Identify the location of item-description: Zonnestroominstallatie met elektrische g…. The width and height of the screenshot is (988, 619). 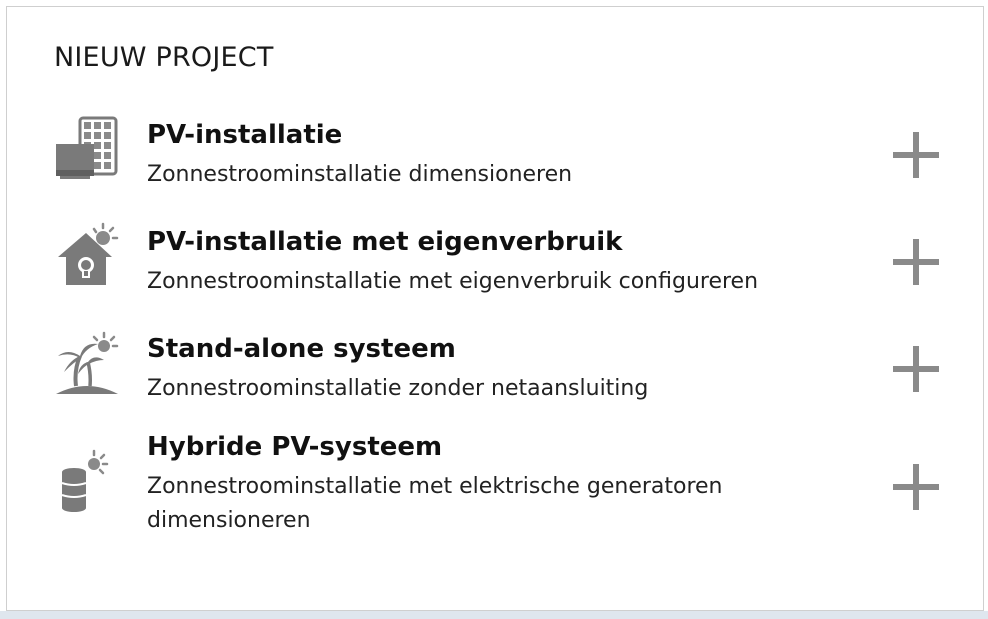
(435, 503).